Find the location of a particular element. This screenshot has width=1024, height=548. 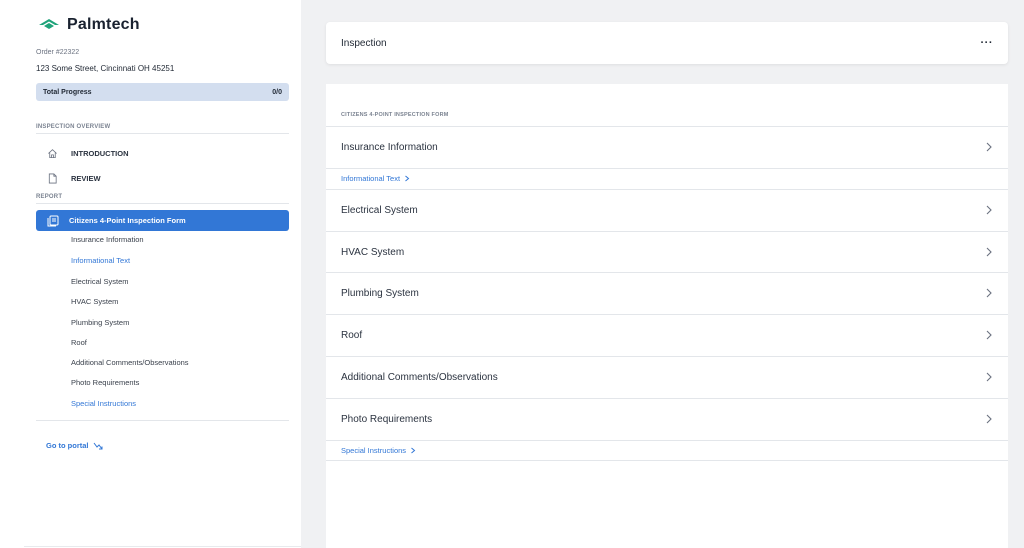

row-additional-comments: Additional Comments/Observations is located at coordinates (667, 377).